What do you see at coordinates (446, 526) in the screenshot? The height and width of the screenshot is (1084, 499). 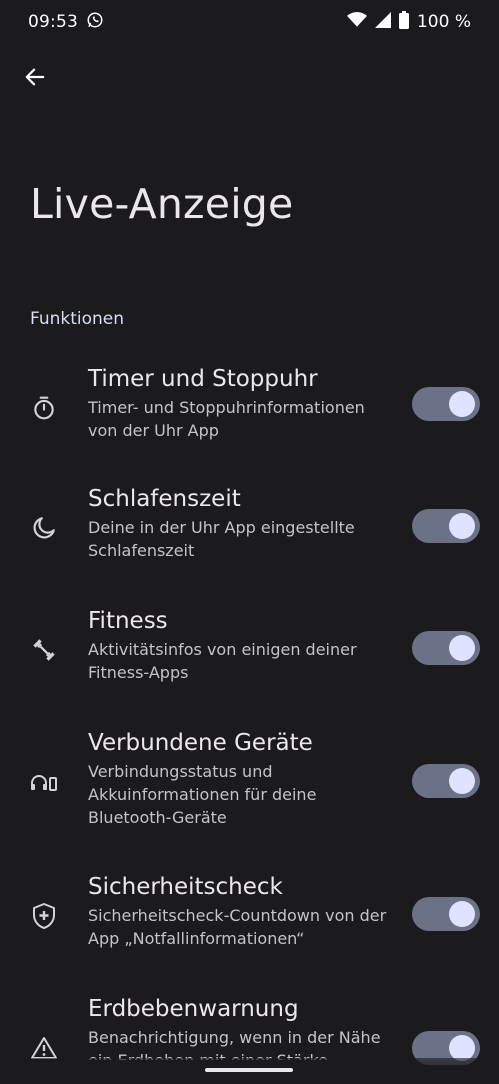 I see `toggle-bedtime` at bounding box center [446, 526].